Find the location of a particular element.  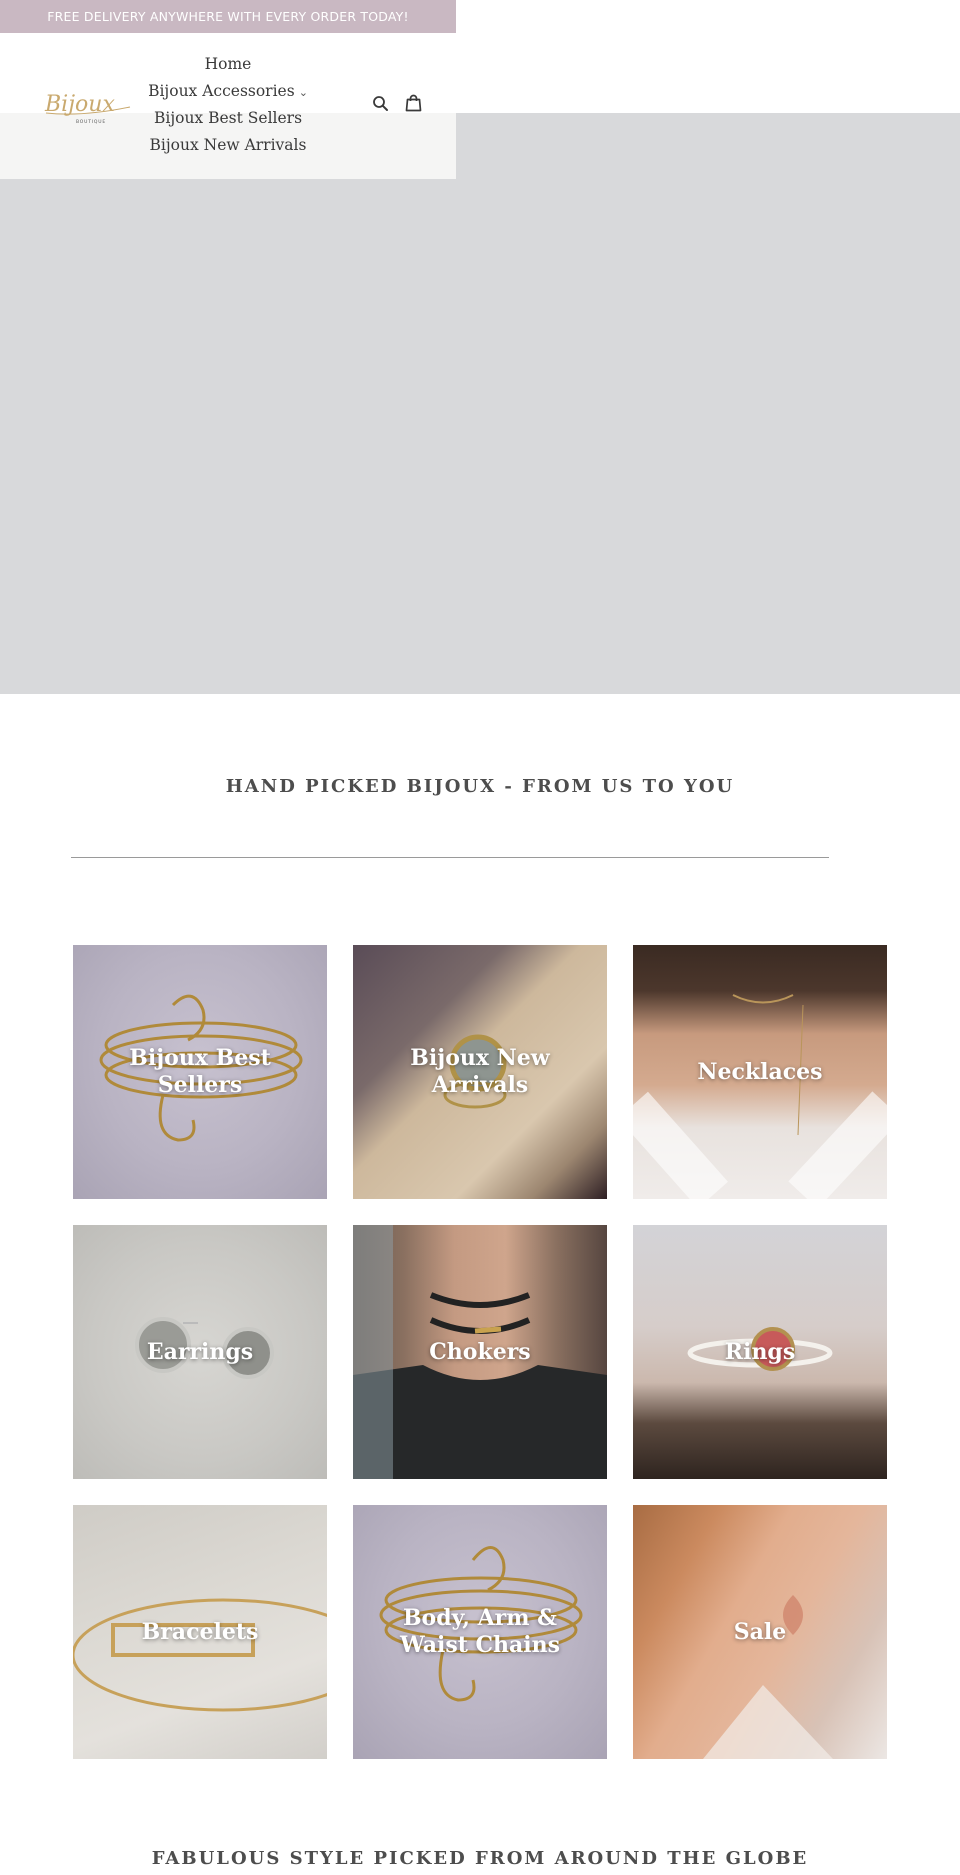

collection-tile-sale: Sale is located at coordinates (760, 1632).